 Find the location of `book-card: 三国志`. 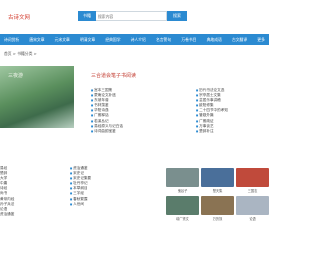

book-card: 三国志 is located at coordinates (252, 180).